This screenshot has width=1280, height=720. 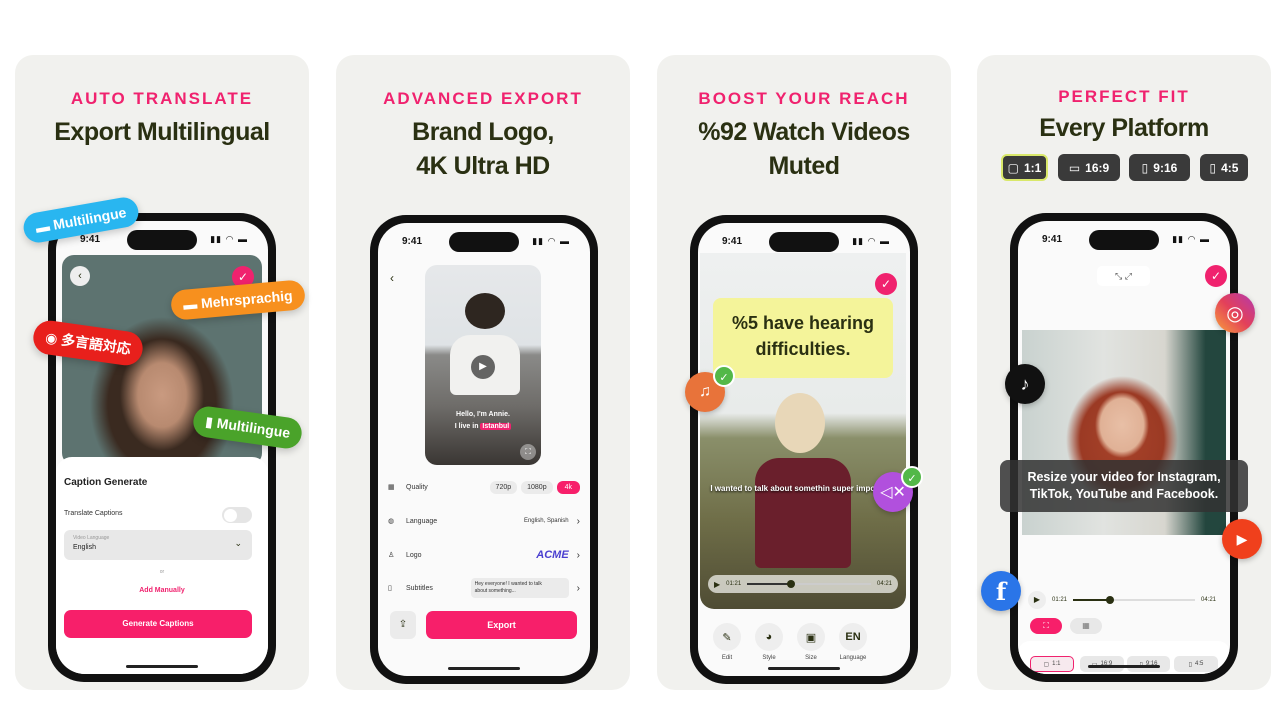 What do you see at coordinates (93, 513) in the screenshot?
I see `translate-captions-label: Translate Captions` at bounding box center [93, 513].